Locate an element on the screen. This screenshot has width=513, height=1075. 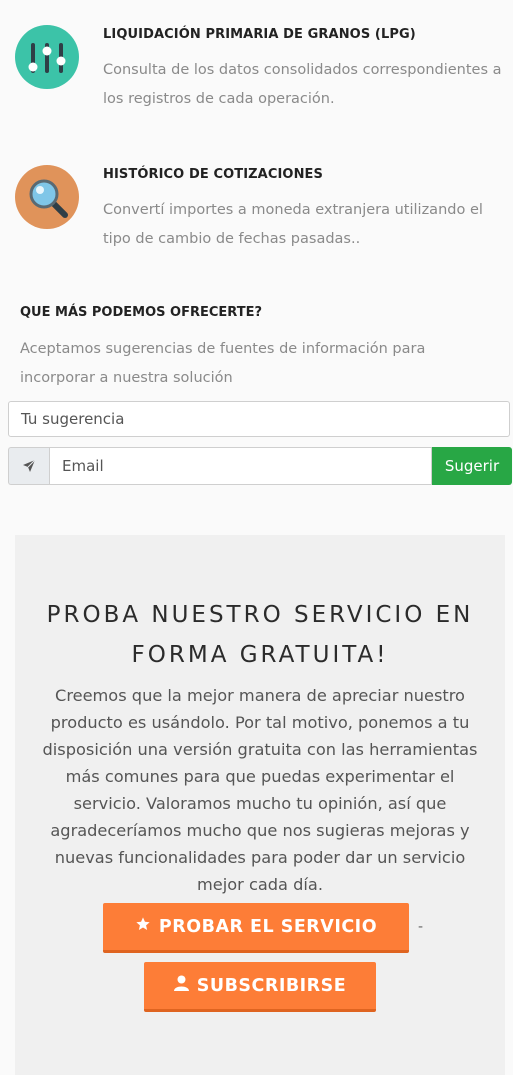
feature-title: LIQUIDACIÓN PRIMARIA DE GRANOS (LPG) is located at coordinates (259, 34).